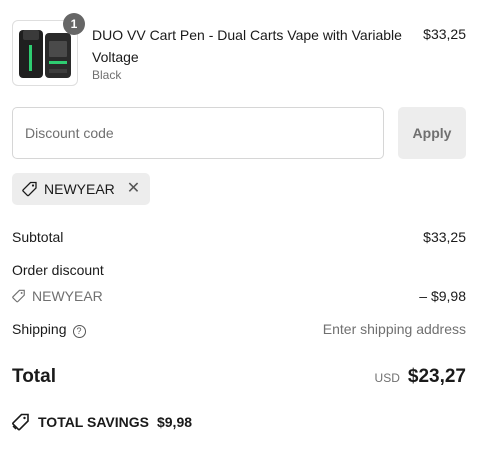 The width and height of the screenshot is (500, 452). I want to click on order-discount-row: Order discount, so click(239, 270).